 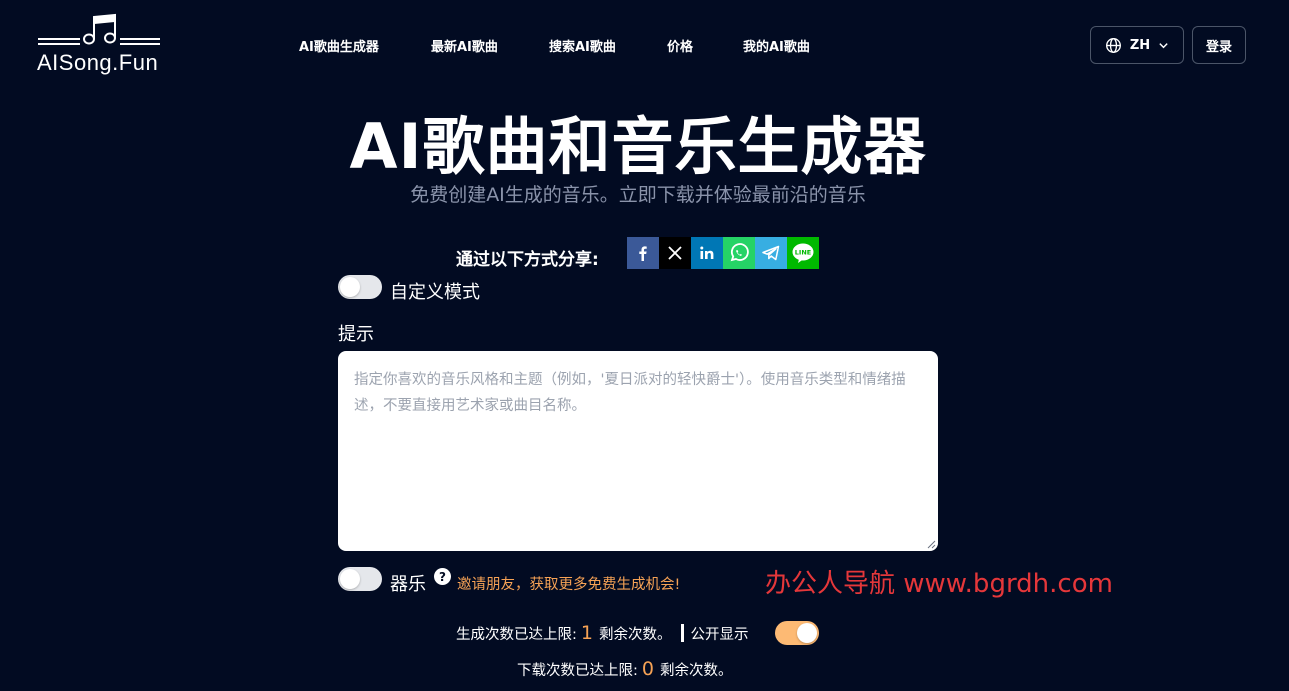 I want to click on nav-my-ai-songs: 我的AI歌曲, so click(x=776, y=45).